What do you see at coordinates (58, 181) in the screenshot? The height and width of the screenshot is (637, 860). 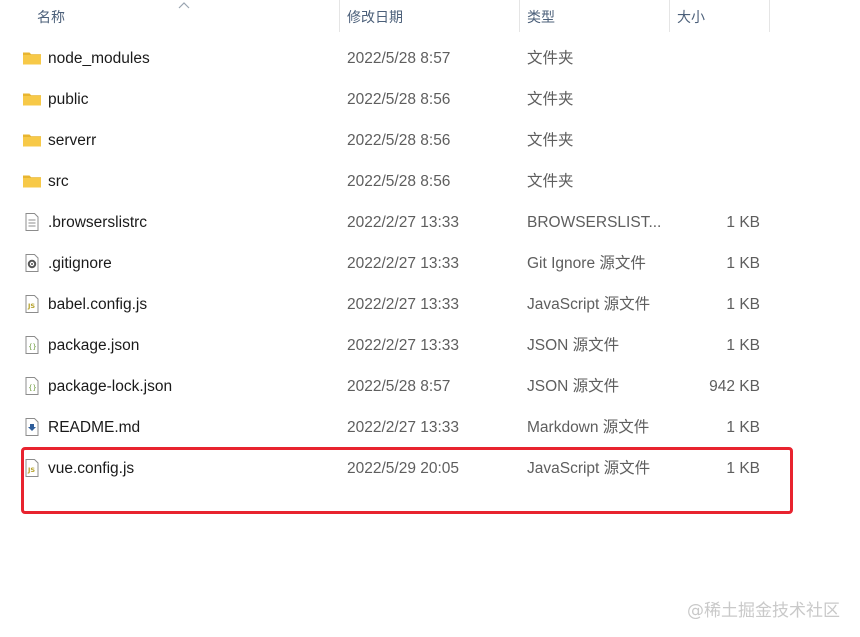 I see `file-name: src` at bounding box center [58, 181].